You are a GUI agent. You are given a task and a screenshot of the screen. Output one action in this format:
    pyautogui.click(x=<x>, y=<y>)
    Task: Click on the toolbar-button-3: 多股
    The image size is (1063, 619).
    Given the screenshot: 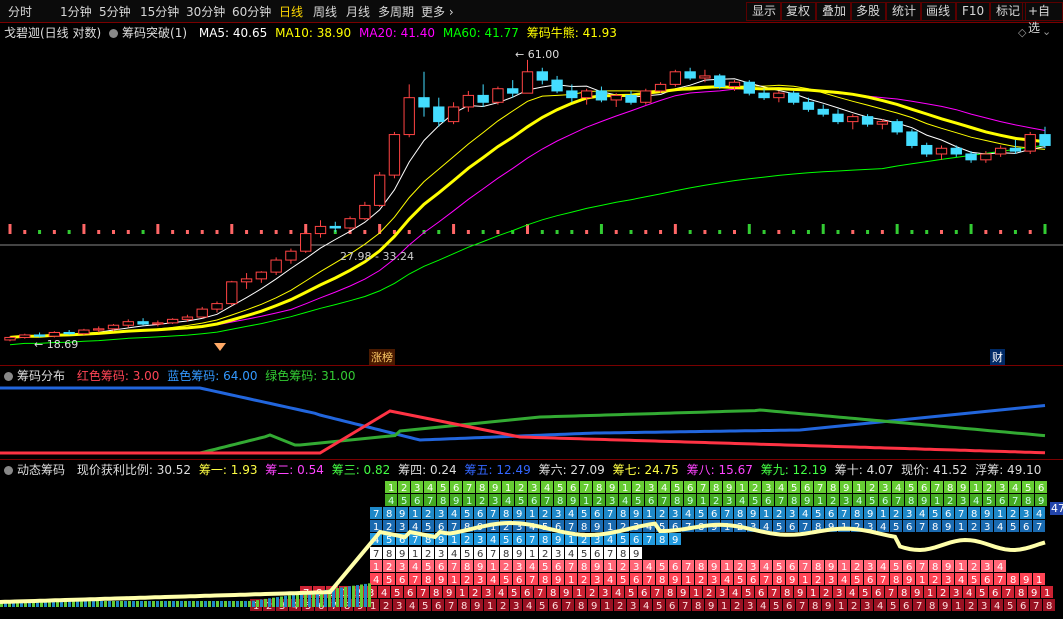 What is the action you would take?
    pyautogui.click(x=868, y=11)
    